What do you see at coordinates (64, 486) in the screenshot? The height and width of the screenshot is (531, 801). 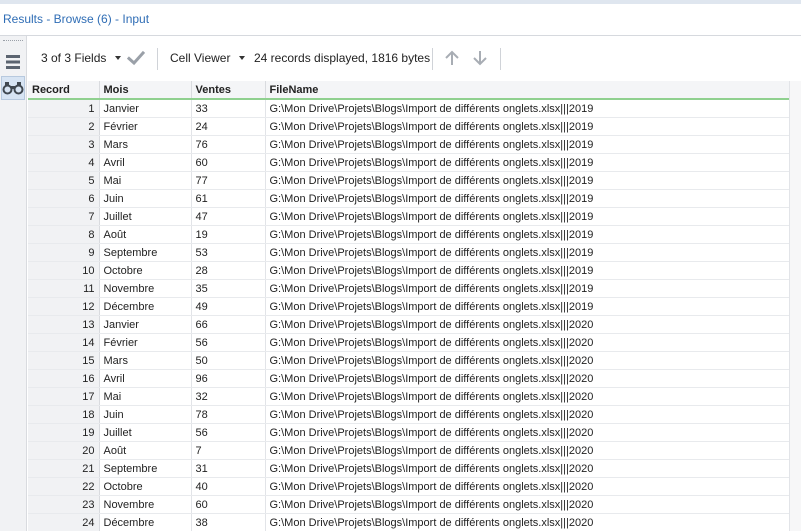 I see `record-cell: 22` at bounding box center [64, 486].